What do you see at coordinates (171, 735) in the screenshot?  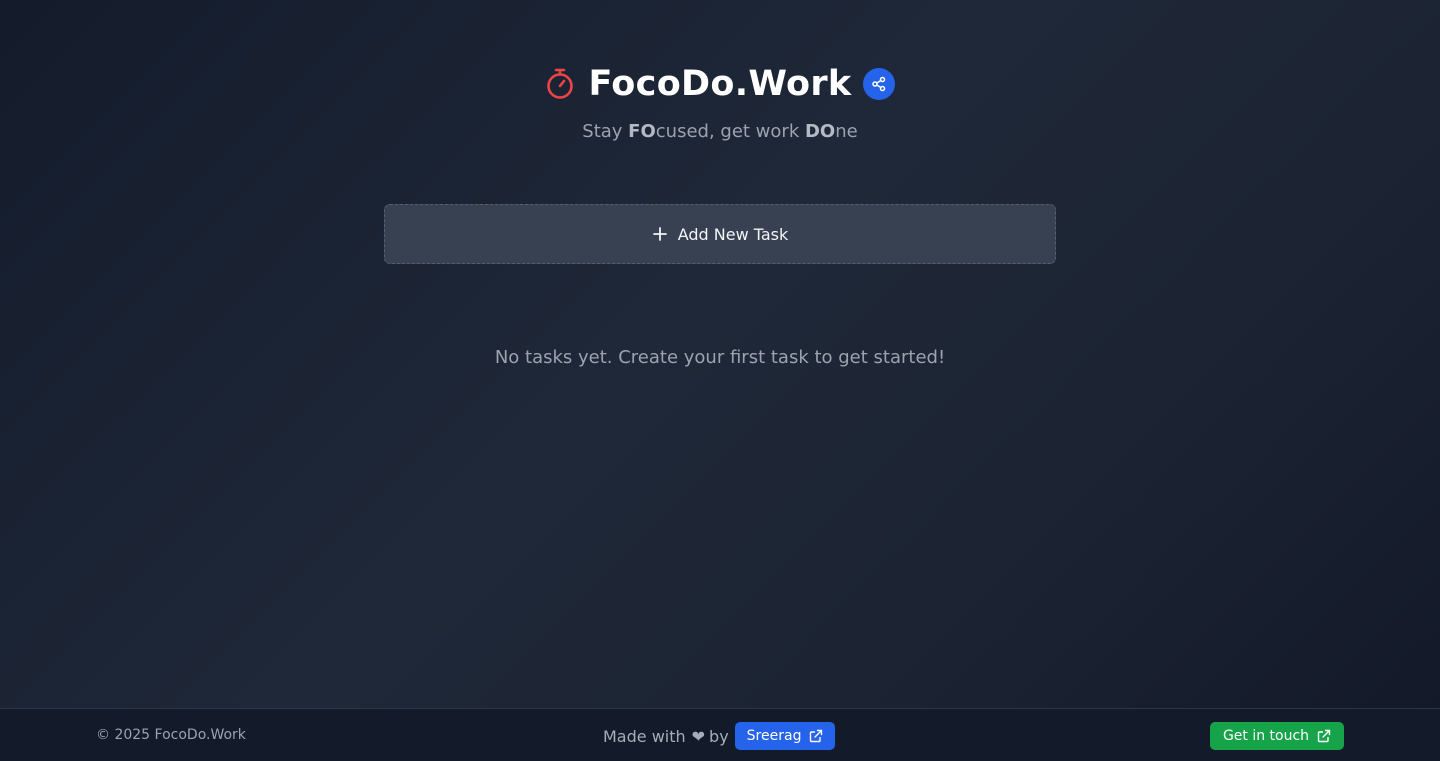 I see `copyright-text: © 2025 FocoDo.Work` at bounding box center [171, 735].